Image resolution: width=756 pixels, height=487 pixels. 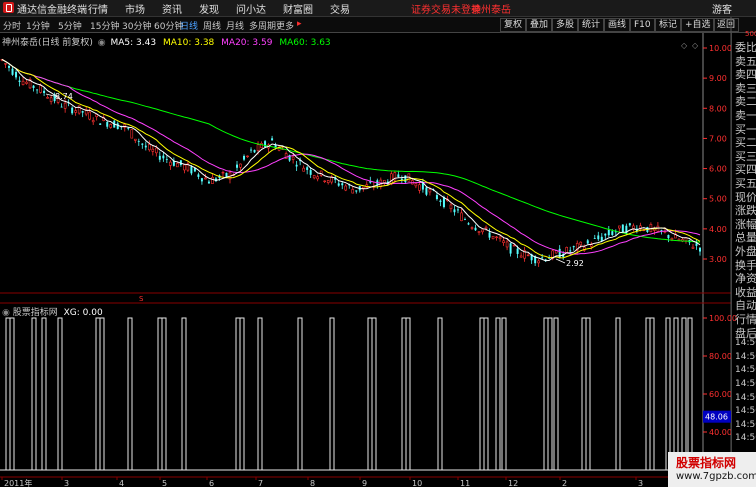 I want to click on current-value-label: 48.06, so click(x=716, y=417).